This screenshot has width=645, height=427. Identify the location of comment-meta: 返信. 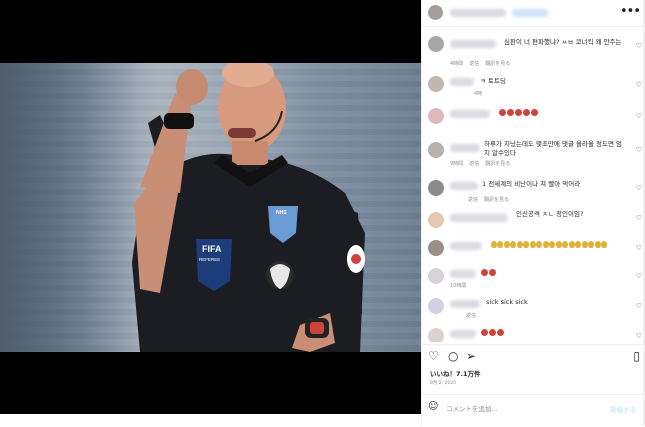
(474, 315).